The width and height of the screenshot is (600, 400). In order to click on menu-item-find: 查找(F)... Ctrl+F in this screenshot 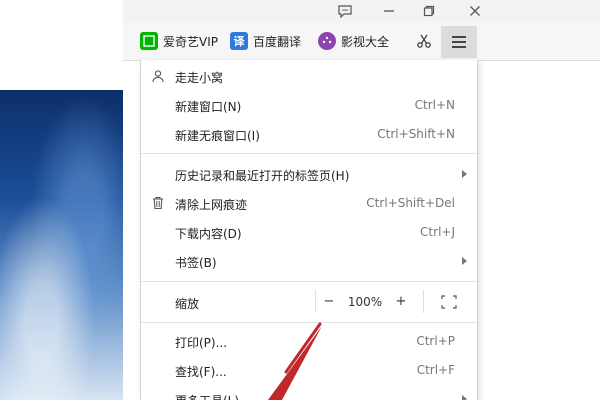, I will do `click(309, 370)`.